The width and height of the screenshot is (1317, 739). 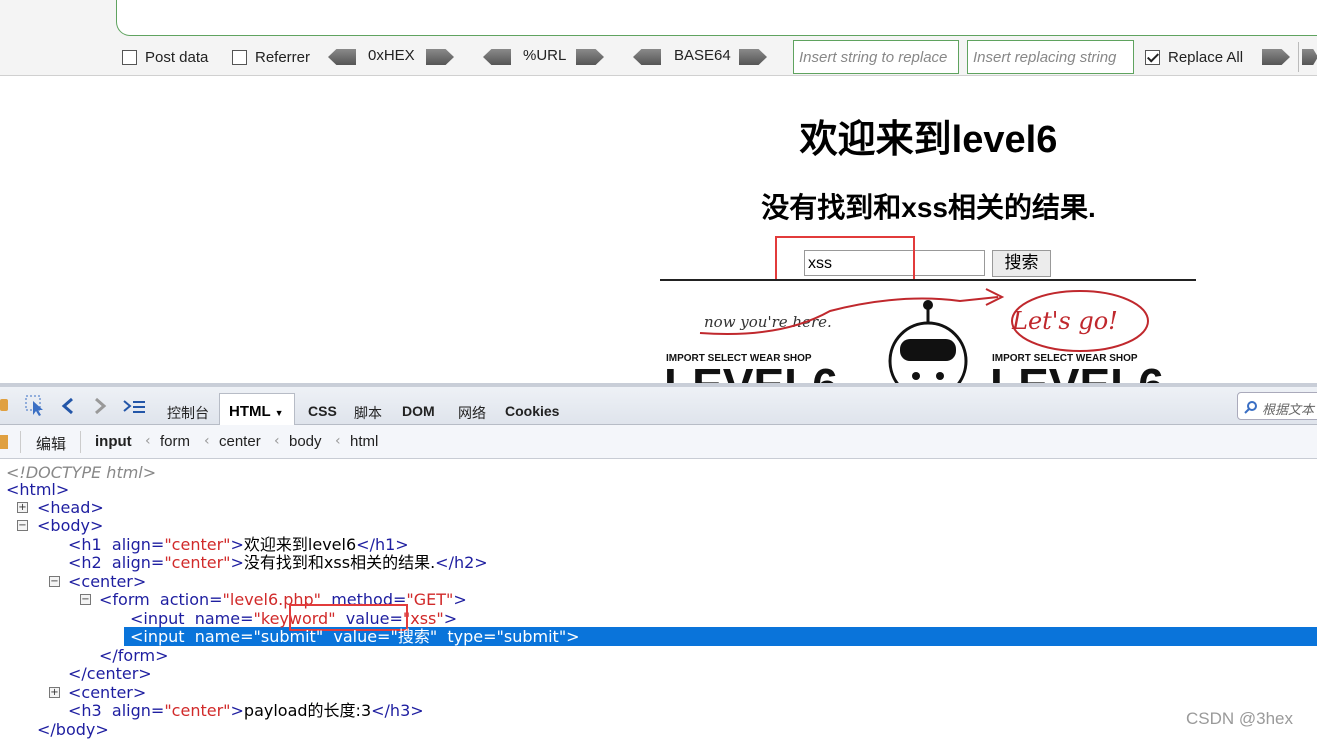 What do you see at coordinates (1298, 57) in the screenshot?
I see `toolbar-divider` at bounding box center [1298, 57].